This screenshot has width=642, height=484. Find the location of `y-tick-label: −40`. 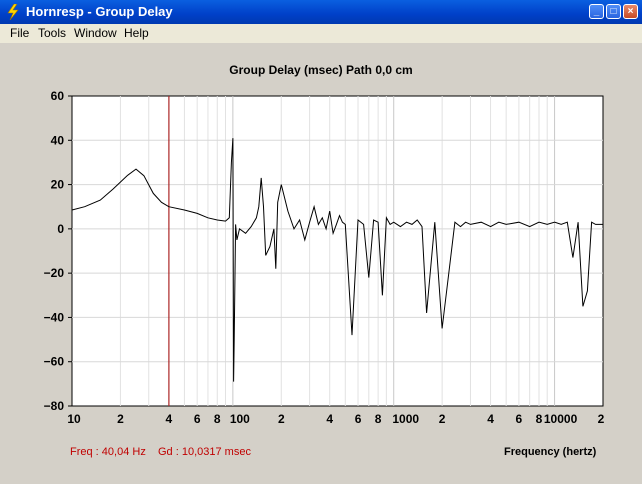

y-tick-label: −40 is located at coordinates (54, 317).